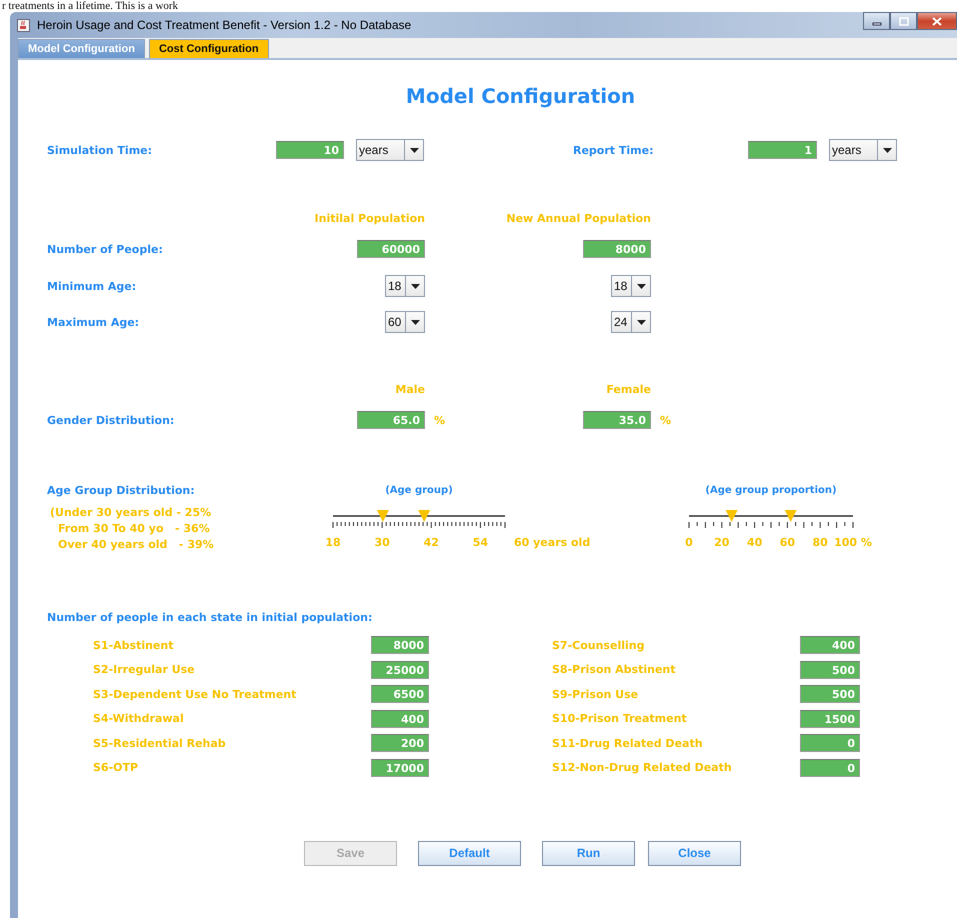 The height and width of the screenshot is (918, 957). What do you see at coordinates (782, 150) in the screenshot?
I see `number-field: 1` at bounding box center [782, 150].